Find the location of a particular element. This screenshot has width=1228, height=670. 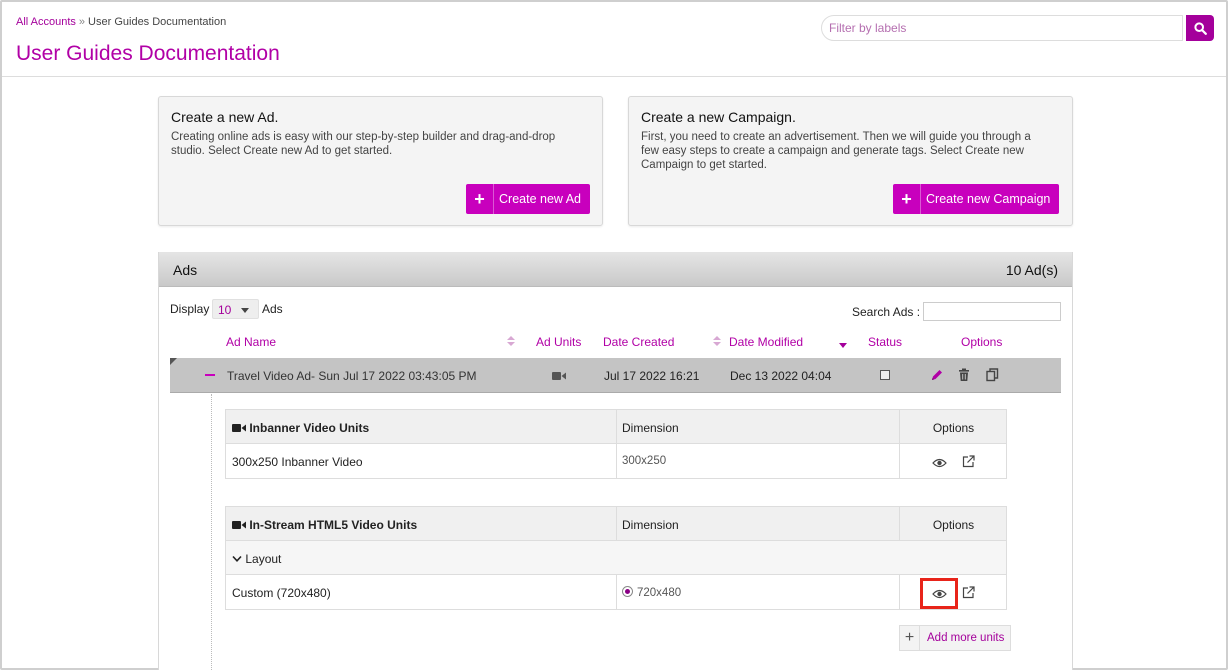

create-new-ad-button: + Create new Ad is located at coordinates (528, 199).